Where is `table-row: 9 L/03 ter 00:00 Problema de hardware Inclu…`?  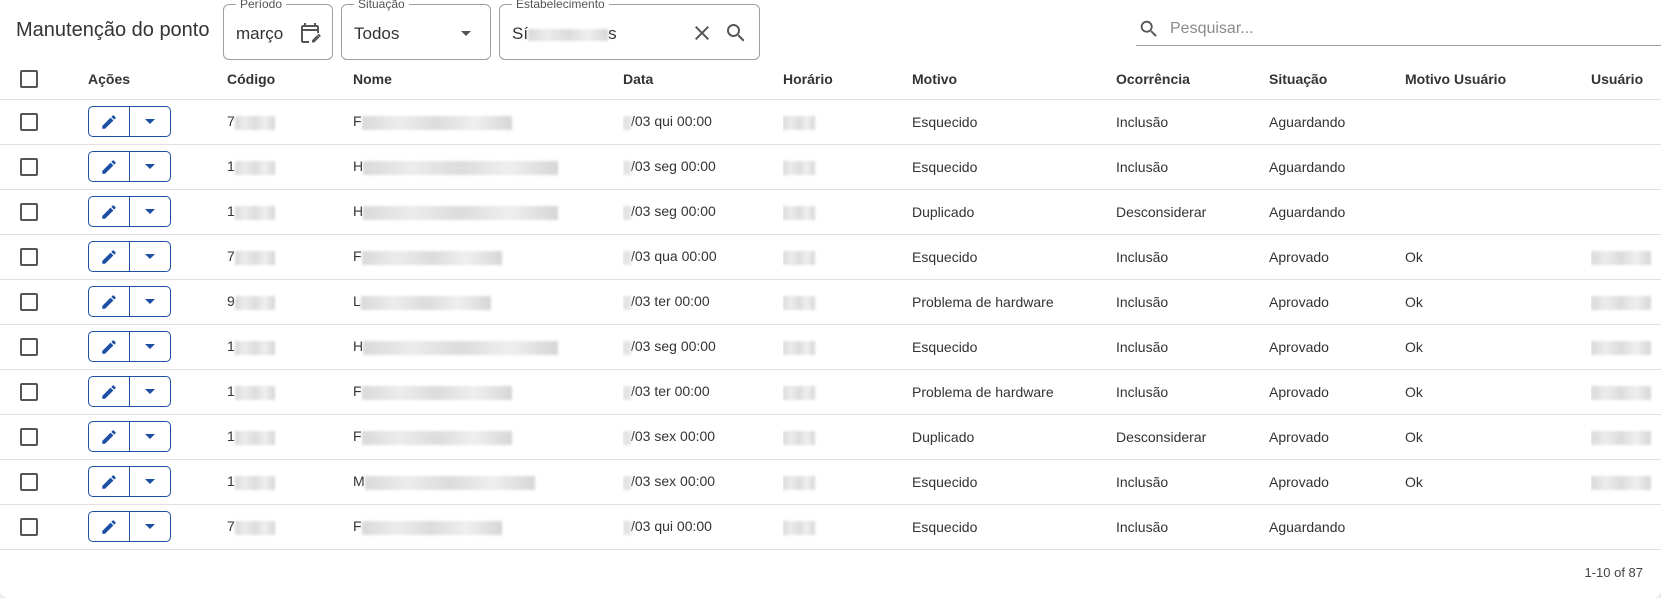 table-row: 9 L/03 ter 00:00 Problema de hardware Inclu… is located at coordinates (830, 302).